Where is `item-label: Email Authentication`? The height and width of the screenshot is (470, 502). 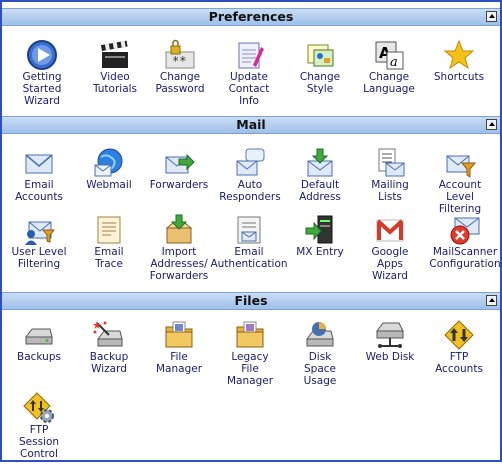 item-label: Email Authentication is located at coordinates (249, 258).